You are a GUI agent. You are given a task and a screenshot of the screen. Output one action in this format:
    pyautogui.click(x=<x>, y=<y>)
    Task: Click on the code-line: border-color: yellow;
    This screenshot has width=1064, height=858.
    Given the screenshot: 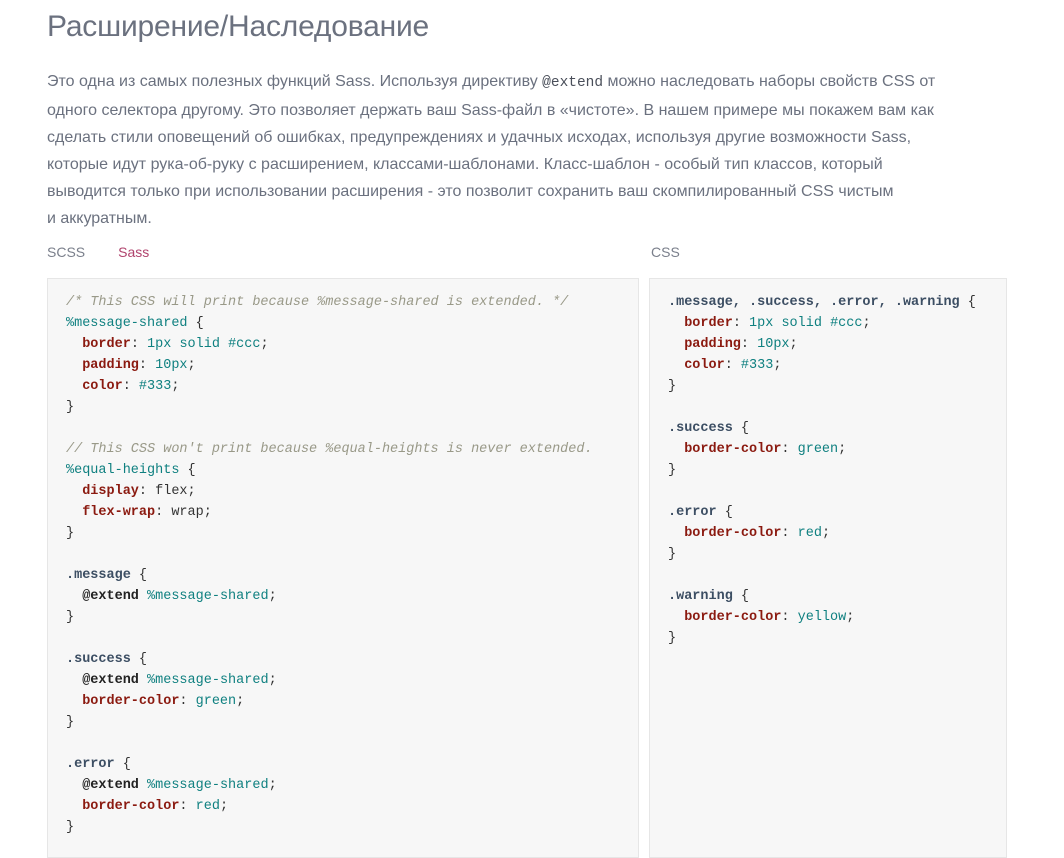 What is the action you would take?
    pyautogui.click(x=761, y=617)
    